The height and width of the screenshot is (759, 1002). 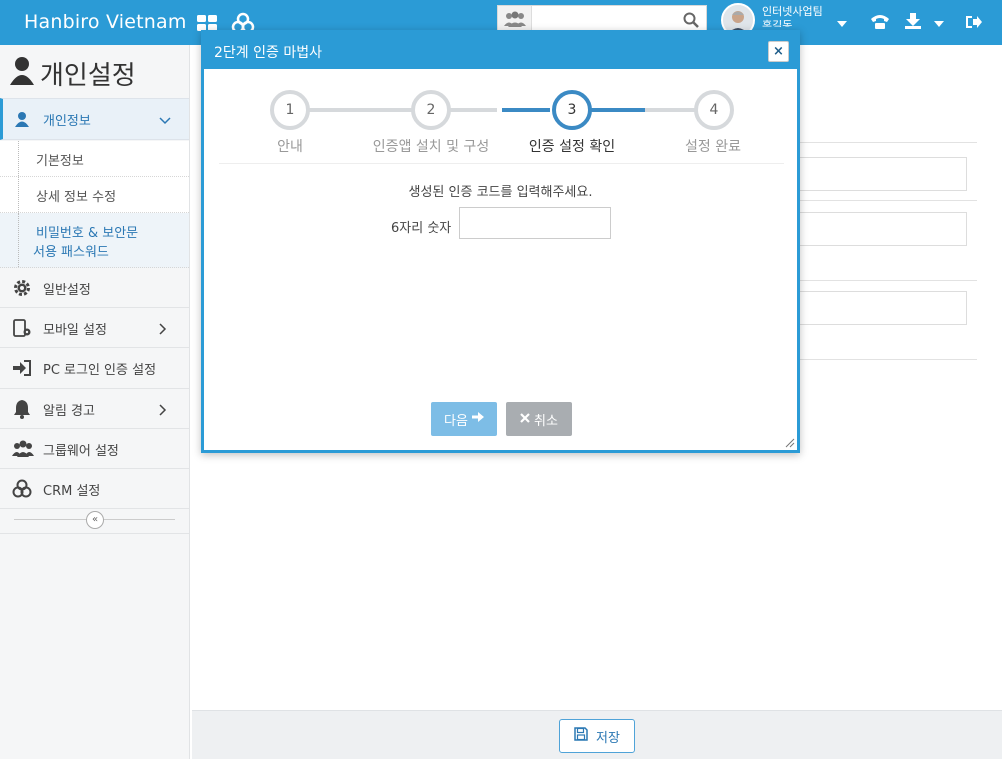 I want to click on gear-icon, so click(x=22, y=288).